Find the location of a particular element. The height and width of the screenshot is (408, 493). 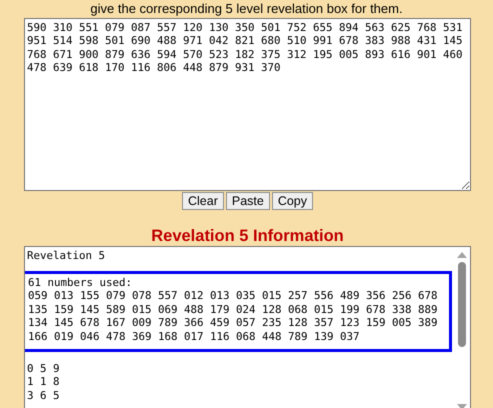

instructions-text: give the corresponding 5 level revelation box for them. is located at coordinates (246, 8).